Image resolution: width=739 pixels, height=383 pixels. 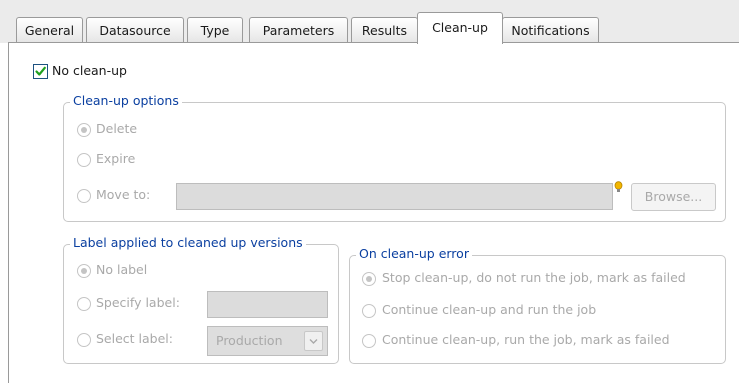 What do you see at coordinates (298, 29) in the screenshot?
I see `tab-parameters: Parameters` at bounding box center [298, 29].